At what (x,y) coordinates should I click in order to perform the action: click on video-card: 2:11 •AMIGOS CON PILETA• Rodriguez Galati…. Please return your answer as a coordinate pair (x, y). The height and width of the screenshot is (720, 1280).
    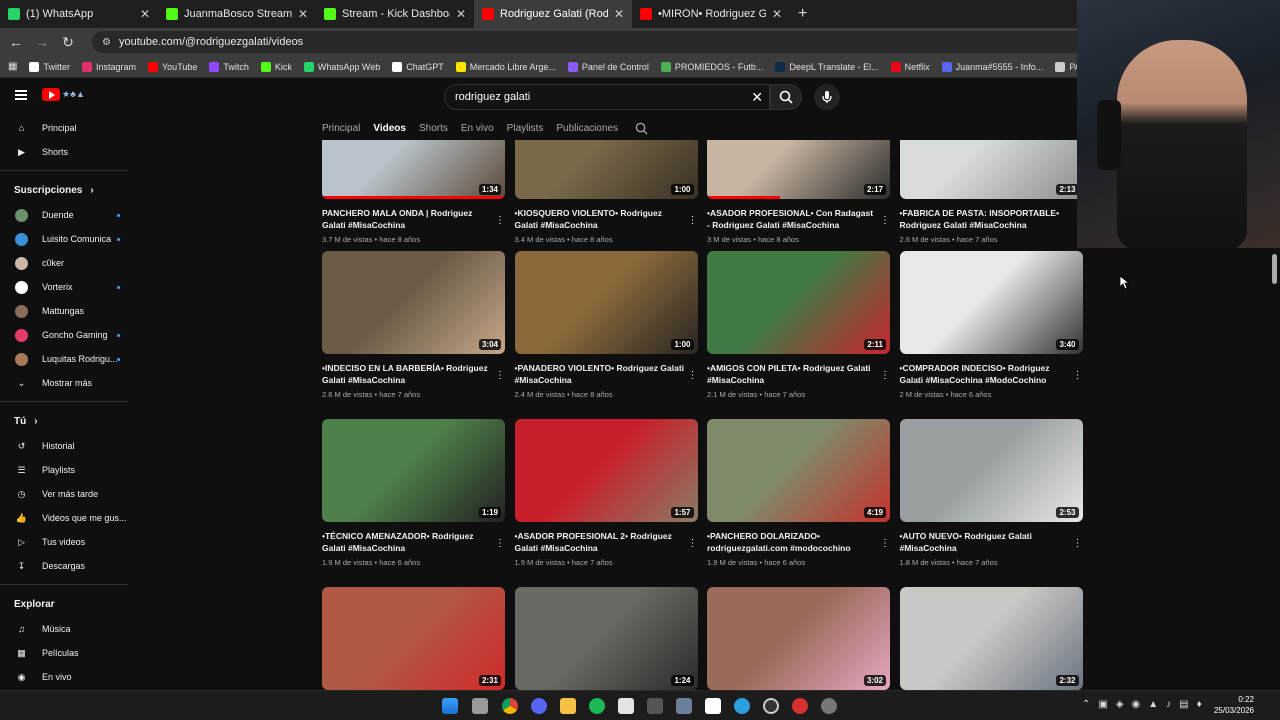
    Looking at the image, I should click on (798, 325).